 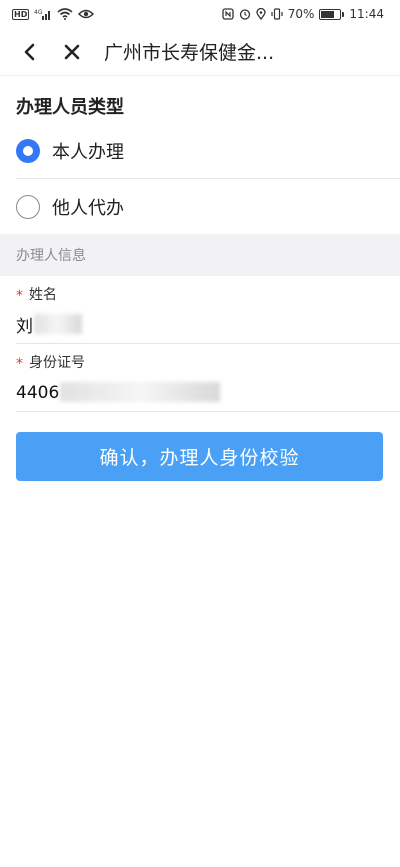 I want to click on battery-fill, so click(x=327, y=14).